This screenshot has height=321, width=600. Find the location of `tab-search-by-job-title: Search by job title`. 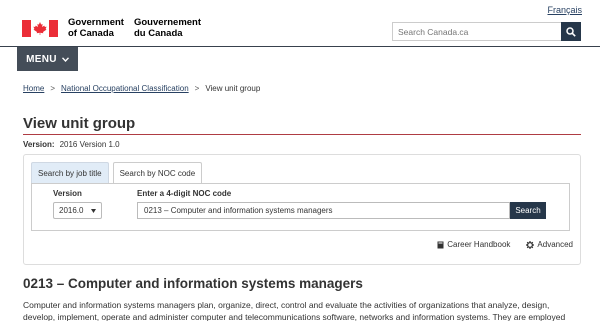

tab-search-by-job-title: Search by job title is located at coordinates (70, 172).